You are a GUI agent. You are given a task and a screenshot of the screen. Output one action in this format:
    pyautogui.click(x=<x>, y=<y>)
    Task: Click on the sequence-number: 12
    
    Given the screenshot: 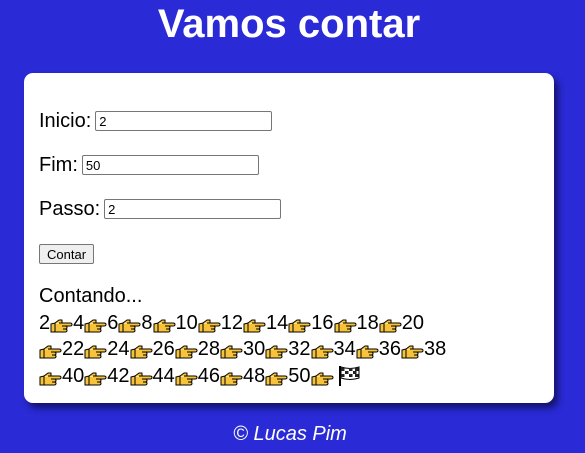 What is the action you would take?
    pyautogui.click(x=231, y=322)
    